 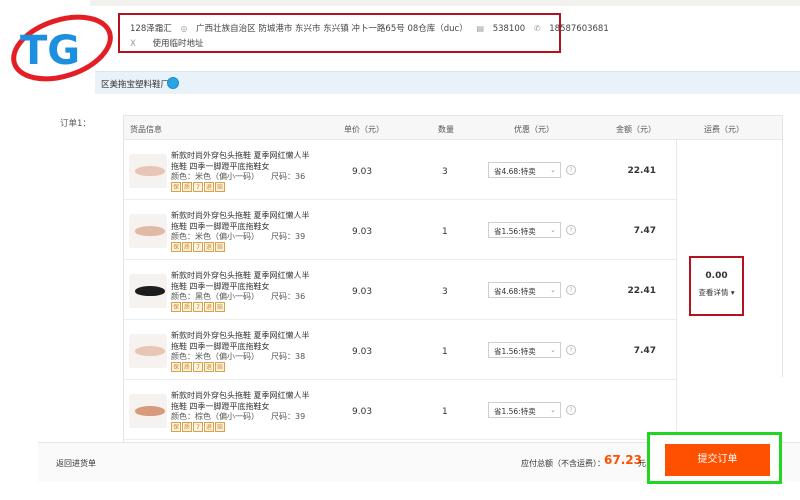 I want to click on shipping-details-link: 查看详情 ▾, so click(x=716, y=292).